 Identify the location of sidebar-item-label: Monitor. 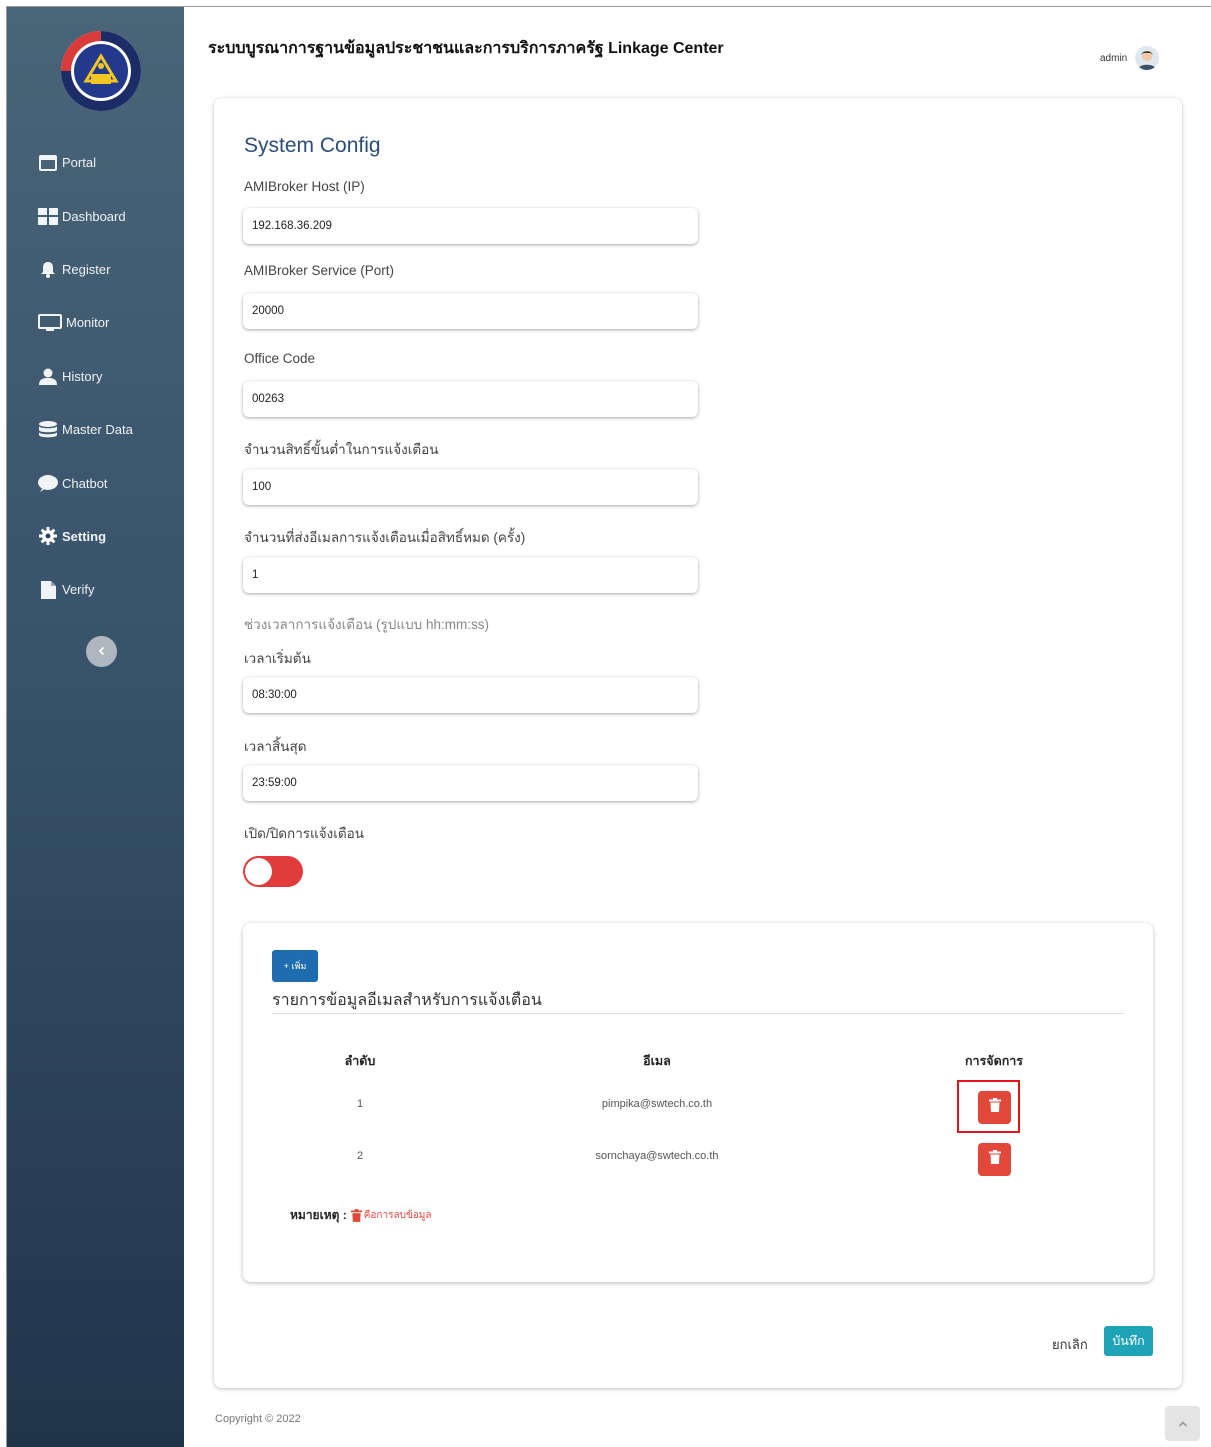
(88, 323).